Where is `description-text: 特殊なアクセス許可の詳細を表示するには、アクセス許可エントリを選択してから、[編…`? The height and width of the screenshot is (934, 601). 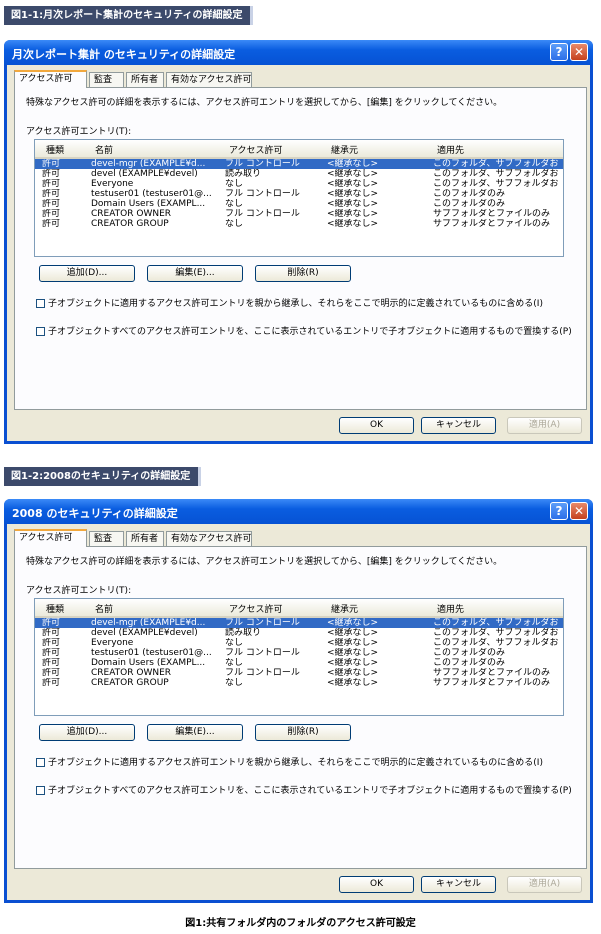 description-text: 特殊なアクセス許可の詳細を表示するには、アクセス許可エントリを選択してから、[編… is located at coordinates (264, 562).